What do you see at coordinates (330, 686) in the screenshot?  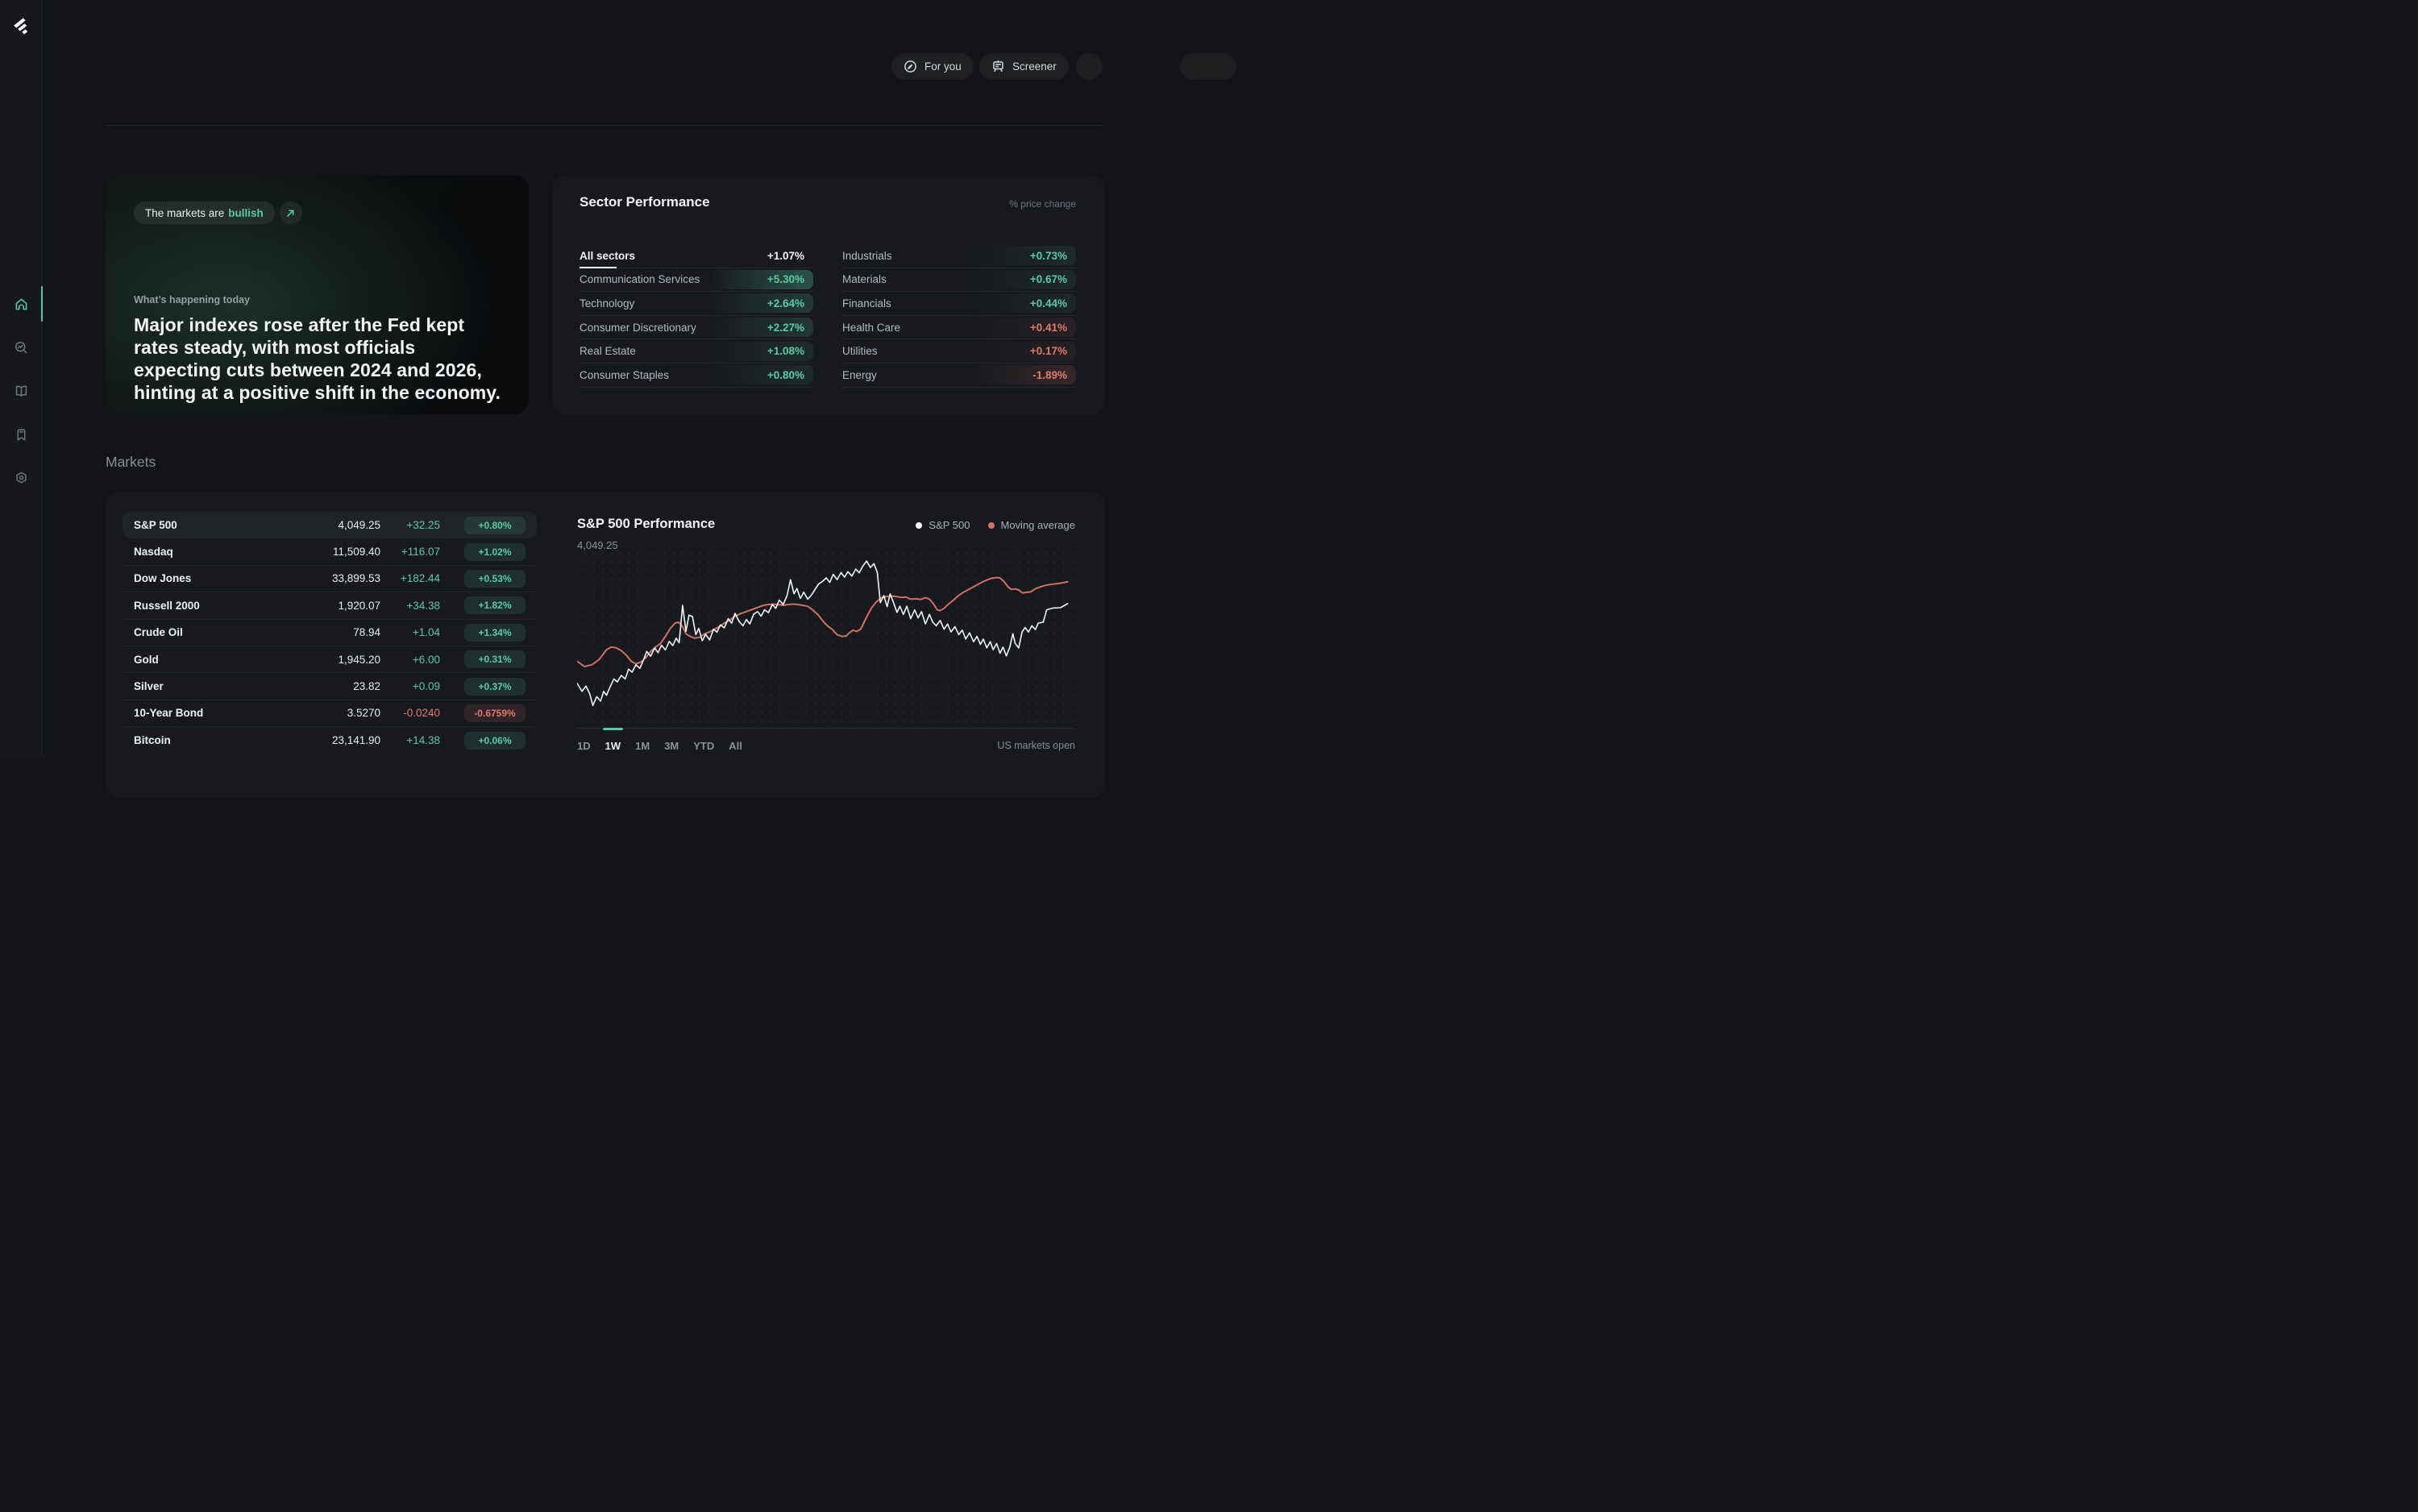 I see `market-row: Silver 23.82 +0.09 +0.37%` at bounding box center [330, 686].